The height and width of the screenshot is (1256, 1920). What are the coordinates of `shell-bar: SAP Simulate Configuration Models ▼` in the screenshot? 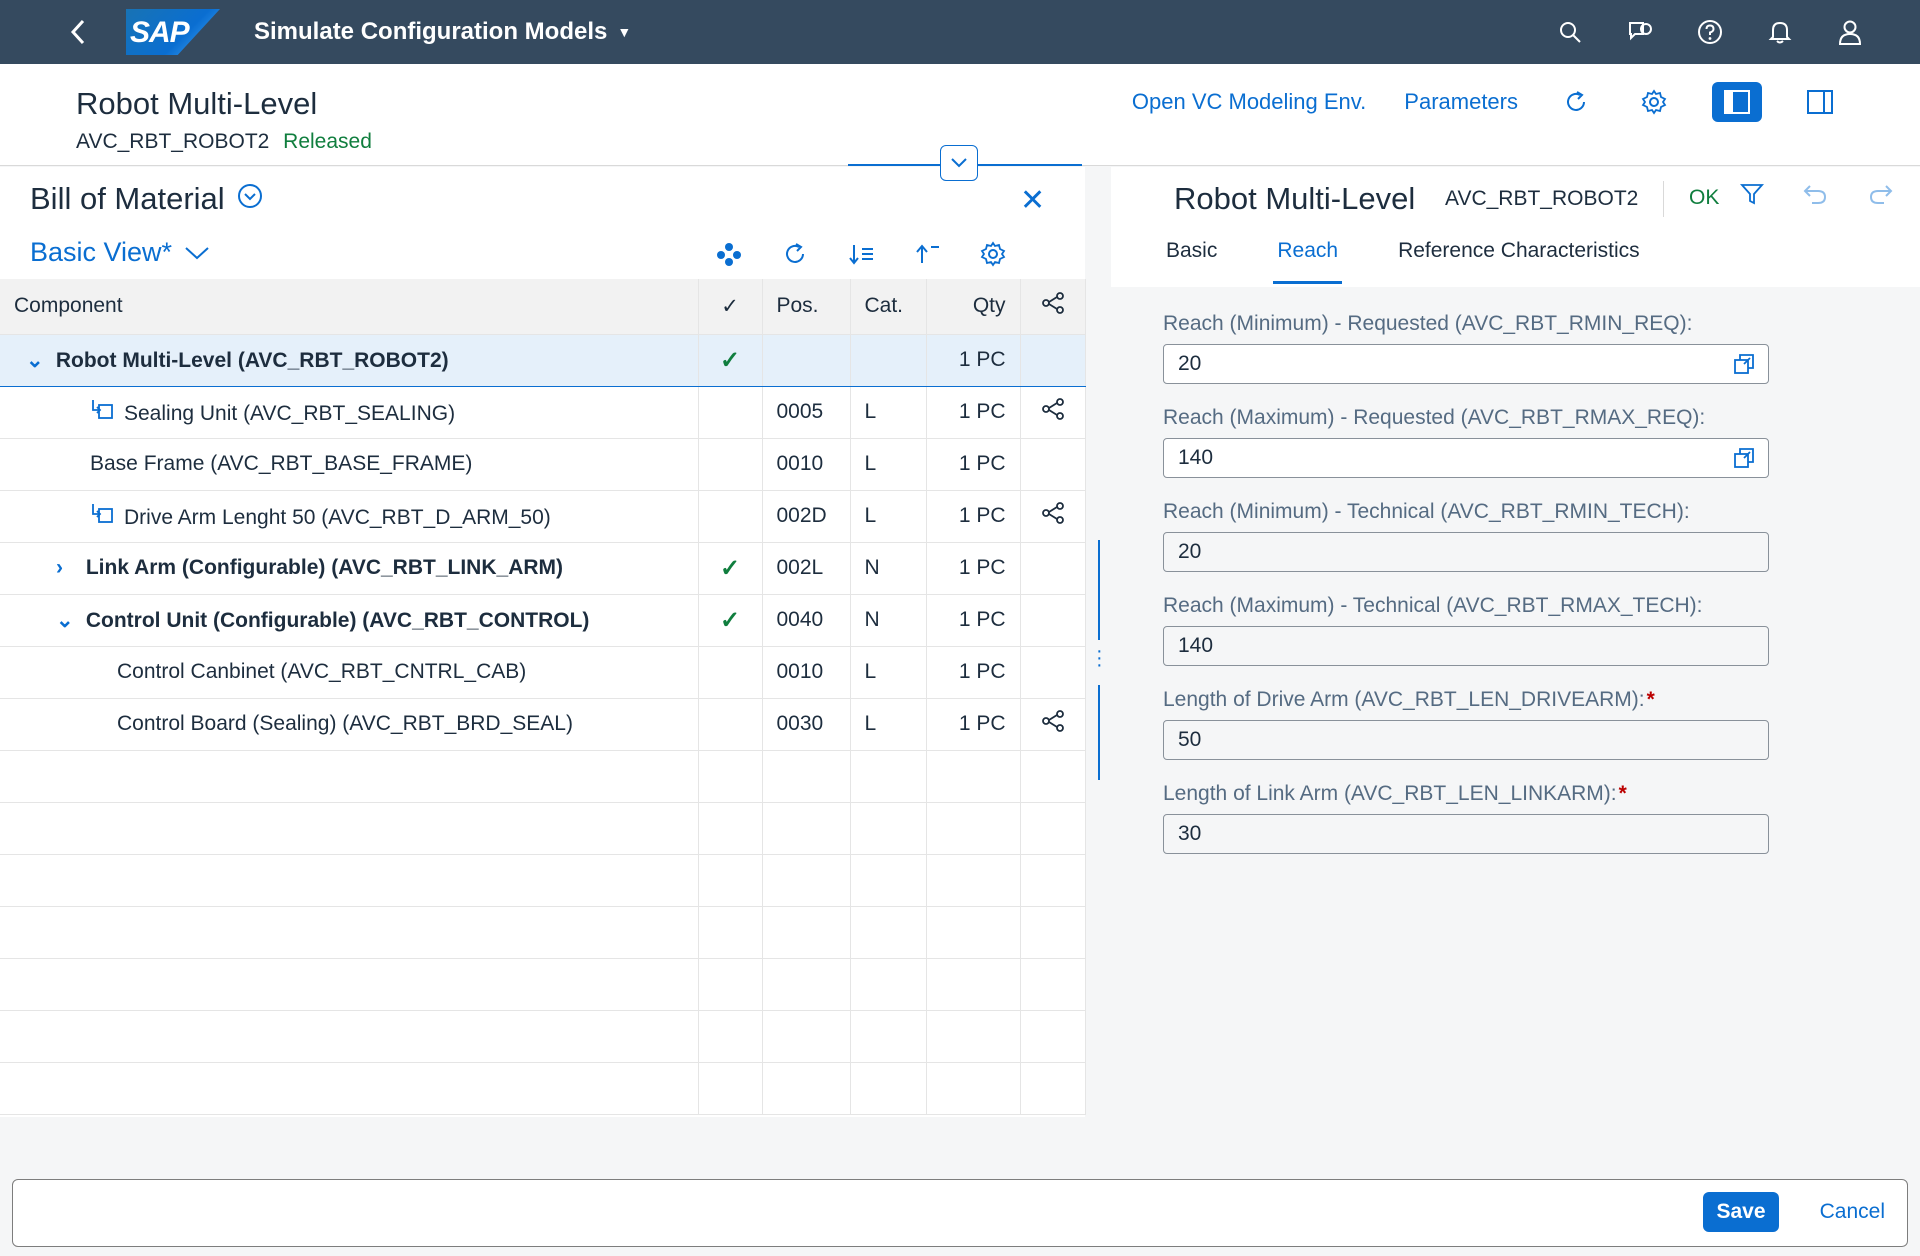 It's located at (960, 32).